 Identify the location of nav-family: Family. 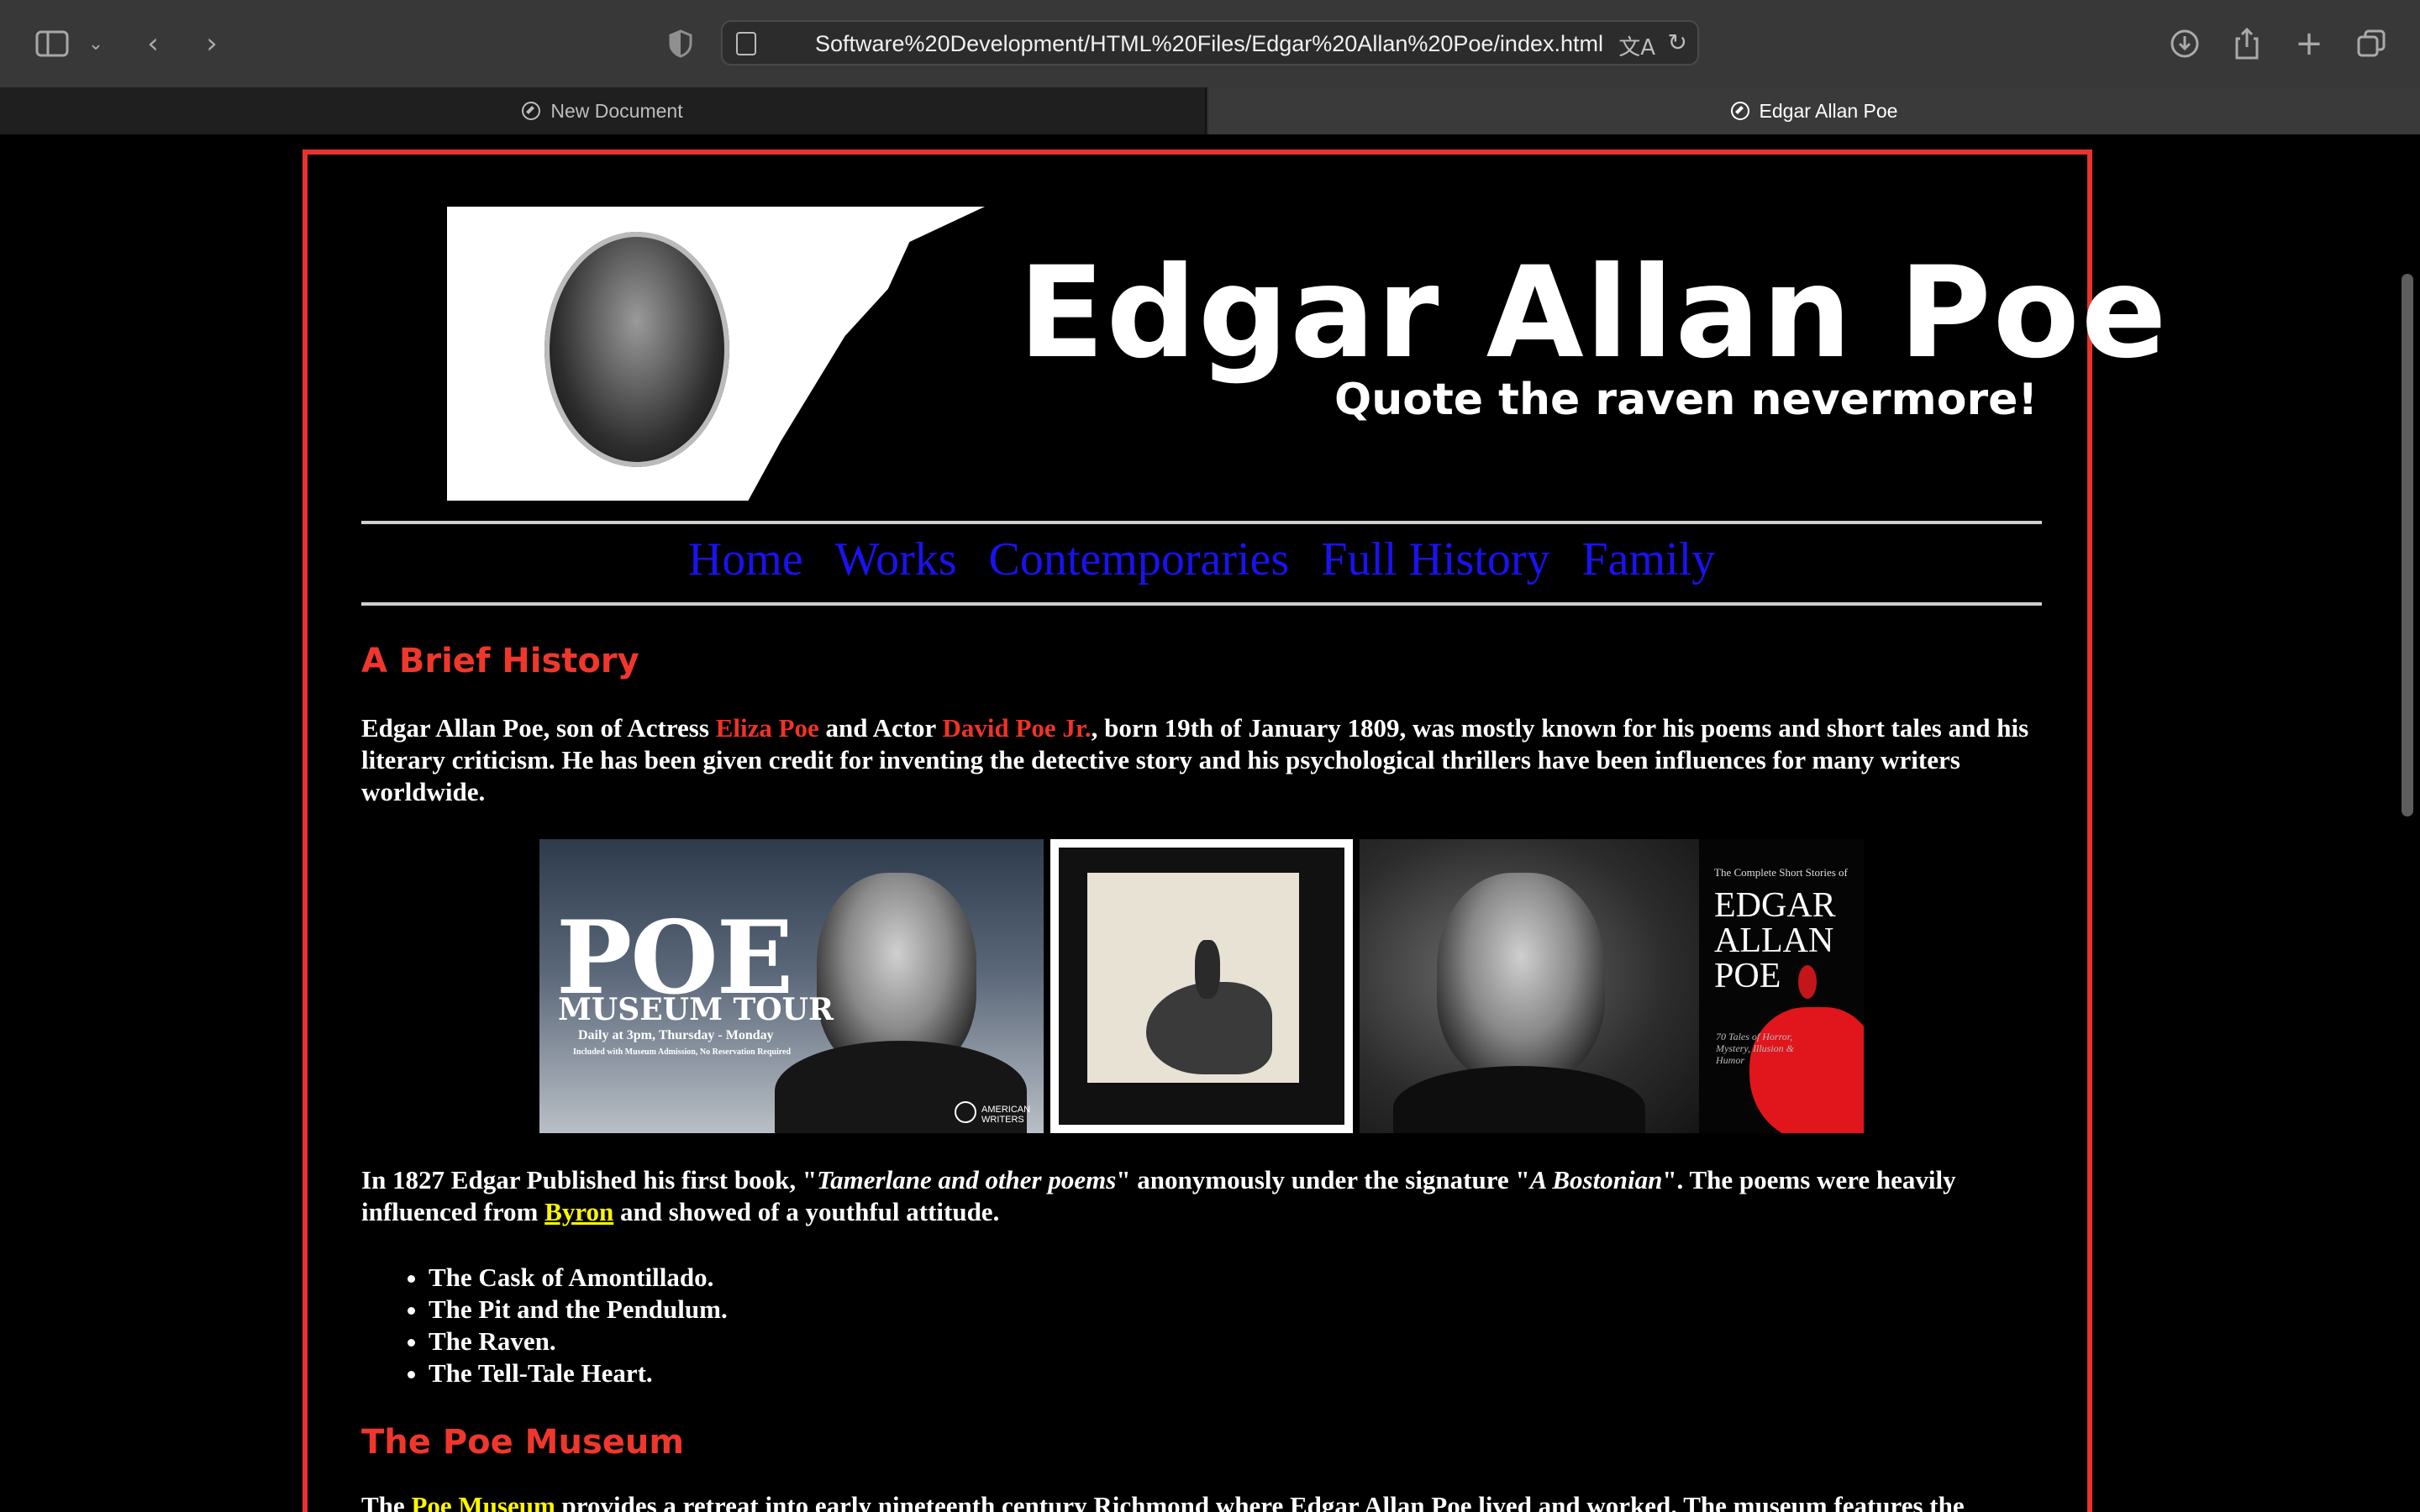
(1648, 559).